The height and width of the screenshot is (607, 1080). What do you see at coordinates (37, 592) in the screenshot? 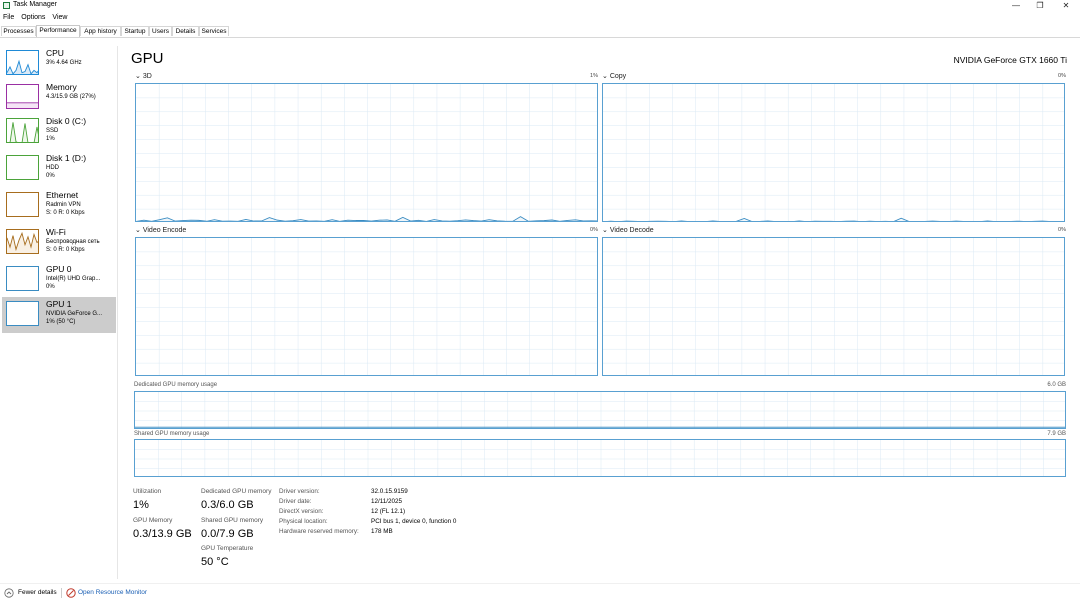
I see `fewer-details-link: Fewer details` at bounding box center [37, 592].